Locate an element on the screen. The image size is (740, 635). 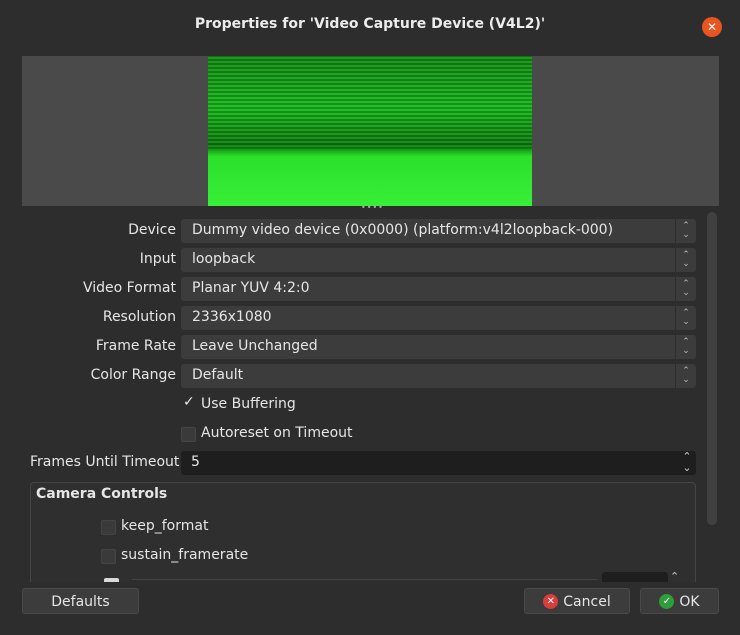
ok-label: OK is located at coordinates (689, 602).